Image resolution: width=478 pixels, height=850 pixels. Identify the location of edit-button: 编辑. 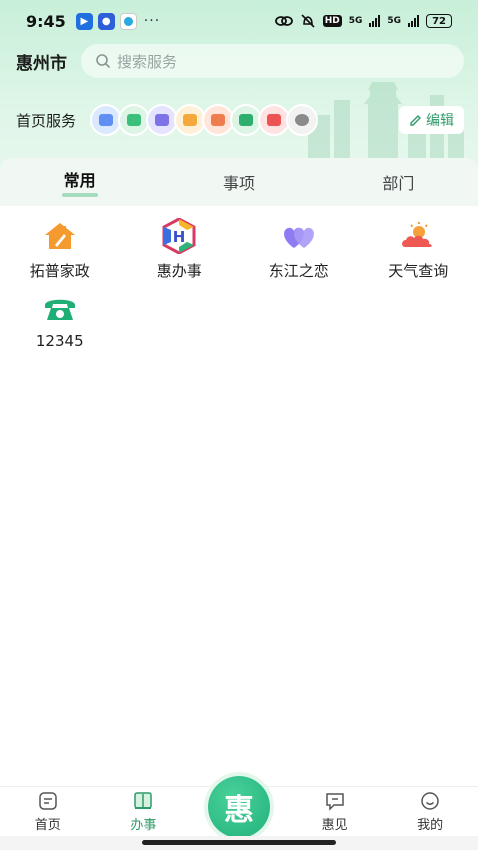
(431, 120).